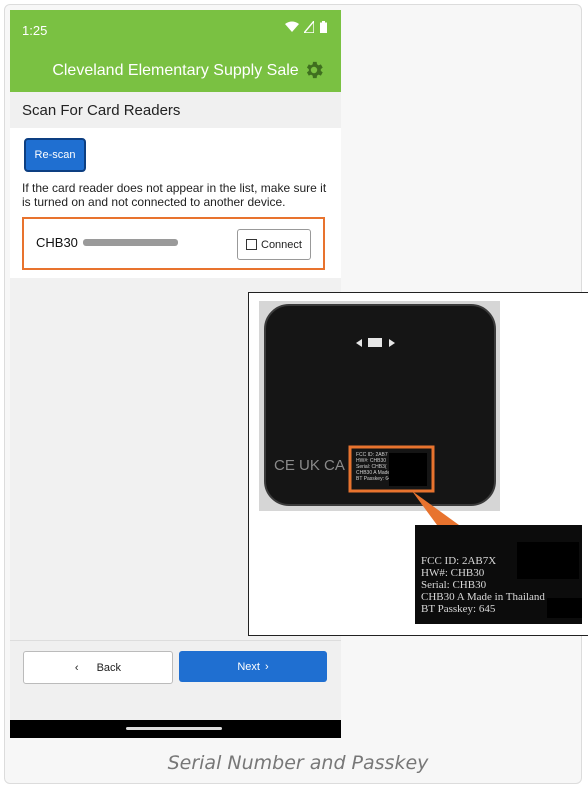 The image size is (588, 790). What do you see at coordinates (248, 666) in the screenshot?
I see `next-label: Next` at bounding box center [248, 666].